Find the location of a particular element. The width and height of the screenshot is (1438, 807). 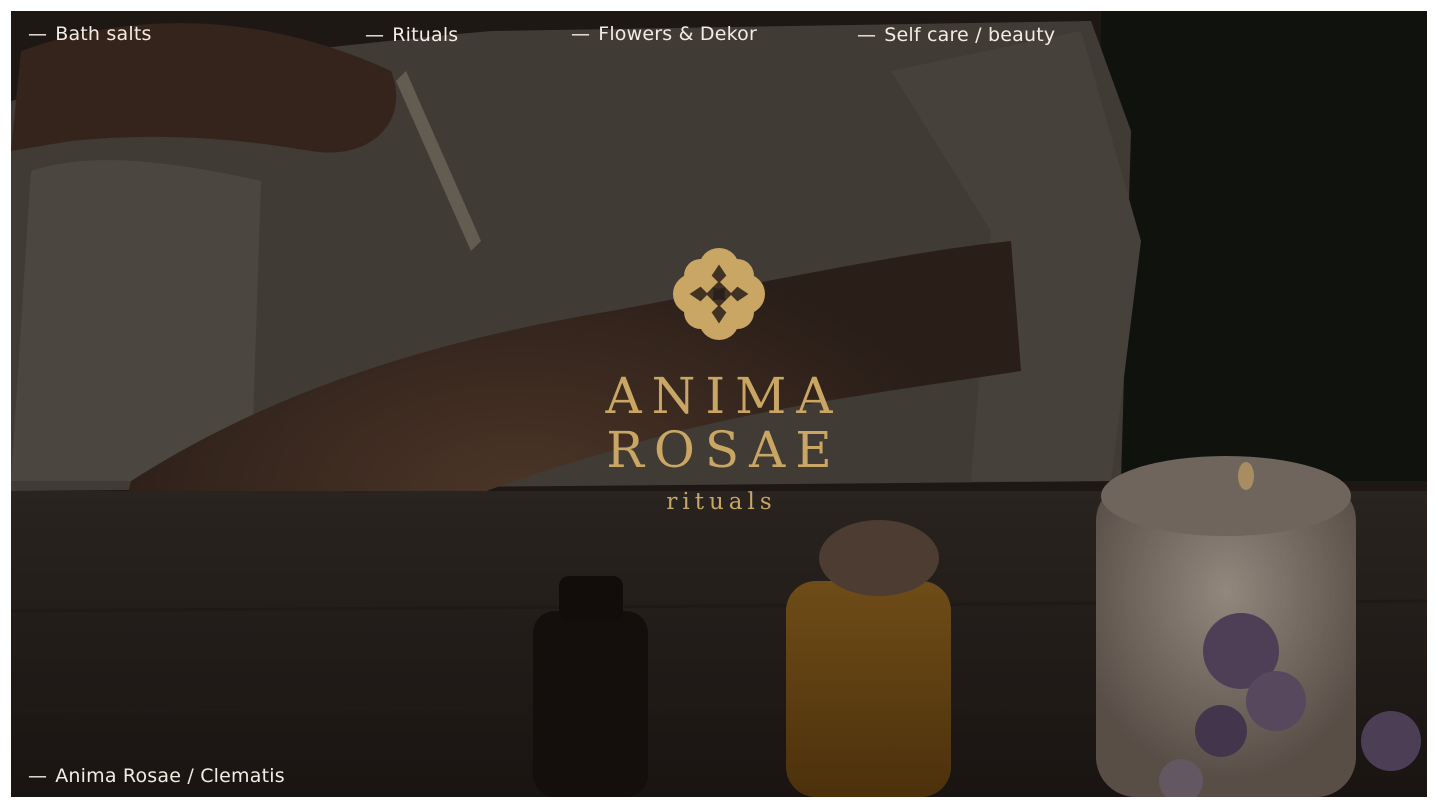

nav-link-label: Self care / beauty is located at coordinates (970, 35).